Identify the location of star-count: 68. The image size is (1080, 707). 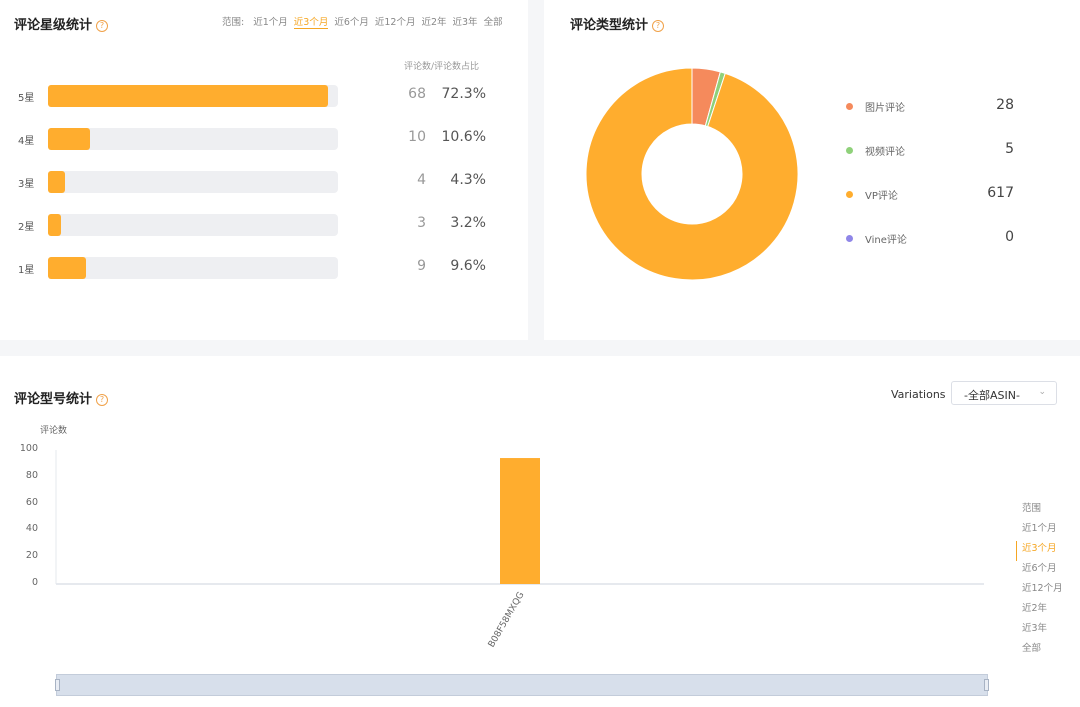
(417, 94).